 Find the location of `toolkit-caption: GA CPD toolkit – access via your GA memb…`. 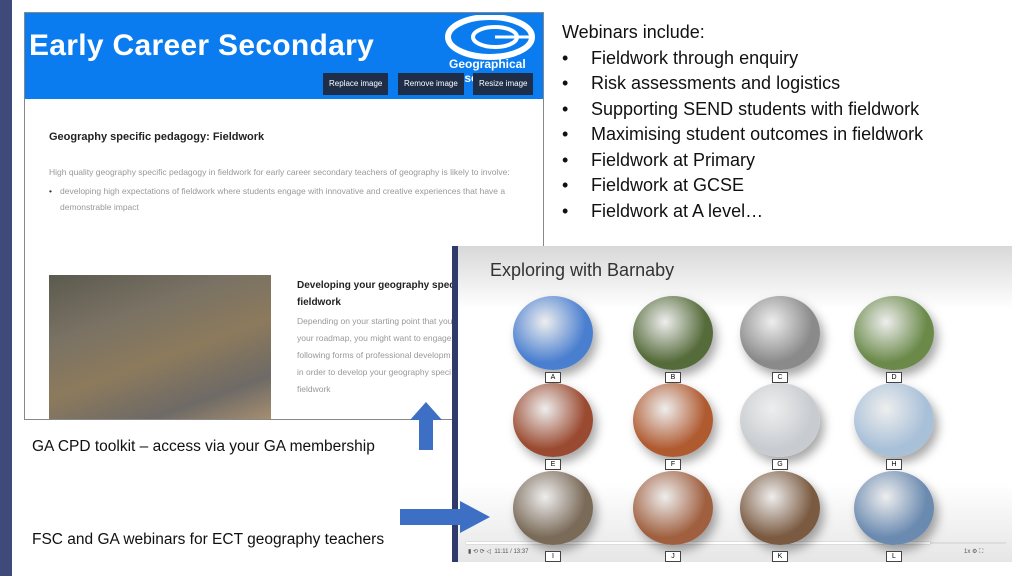

toolkit-caption: GA CPD toolkit – access via your GA memb… is located at coordinates (203, 446).